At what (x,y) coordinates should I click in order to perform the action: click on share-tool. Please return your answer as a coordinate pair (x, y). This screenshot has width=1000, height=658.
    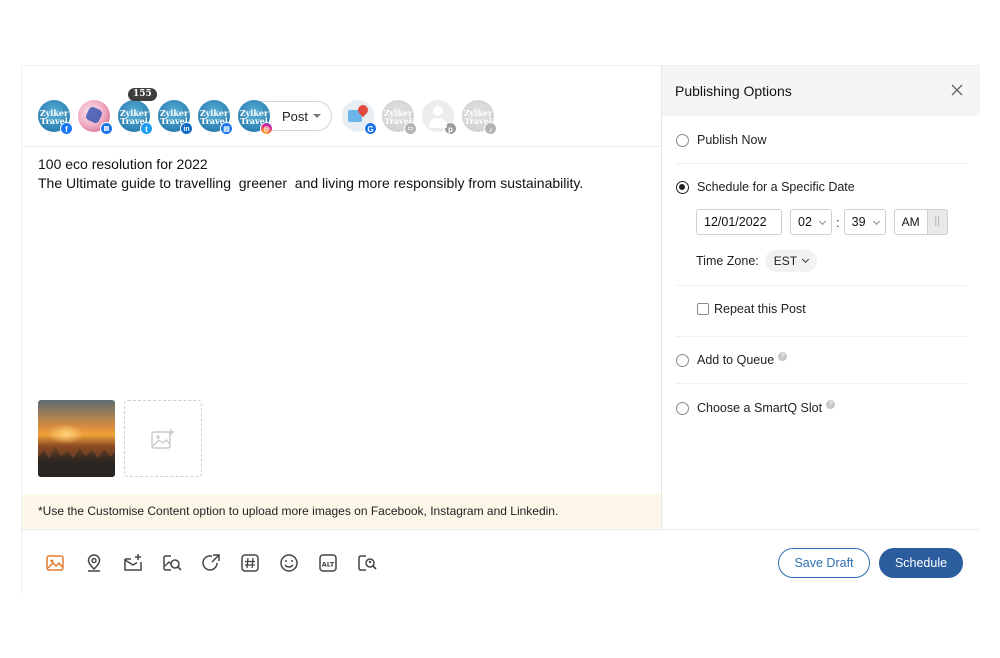
    Looking at the image, I should click on (211, 563).